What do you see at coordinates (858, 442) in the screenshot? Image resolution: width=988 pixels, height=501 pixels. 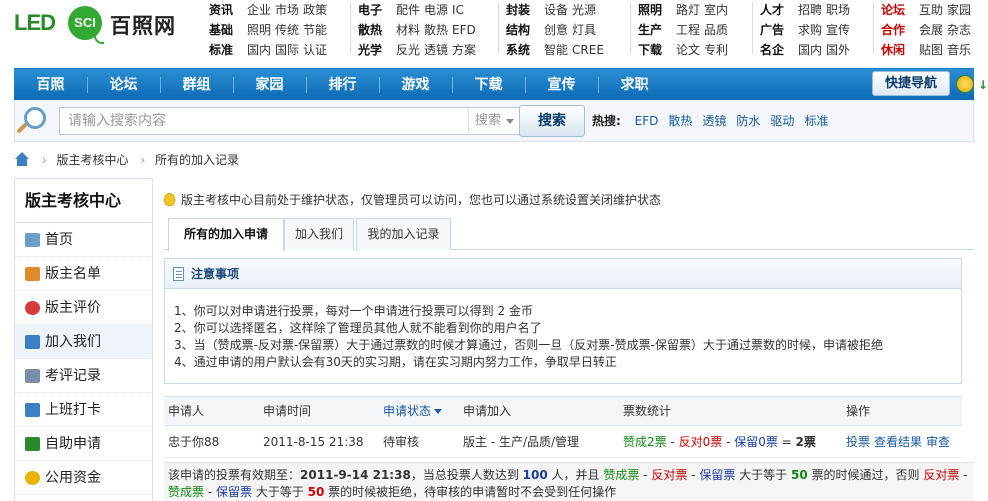 I see `vote-link: 投票` at bounding box center [858, 442].